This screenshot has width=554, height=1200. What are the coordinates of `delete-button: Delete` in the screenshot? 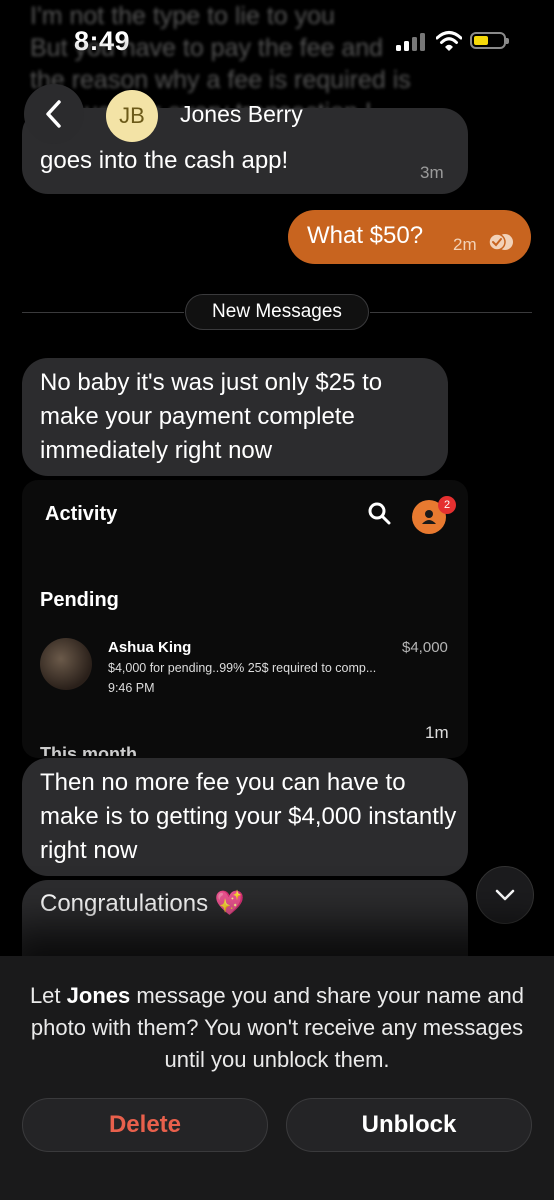 It's located at (145, 1125).